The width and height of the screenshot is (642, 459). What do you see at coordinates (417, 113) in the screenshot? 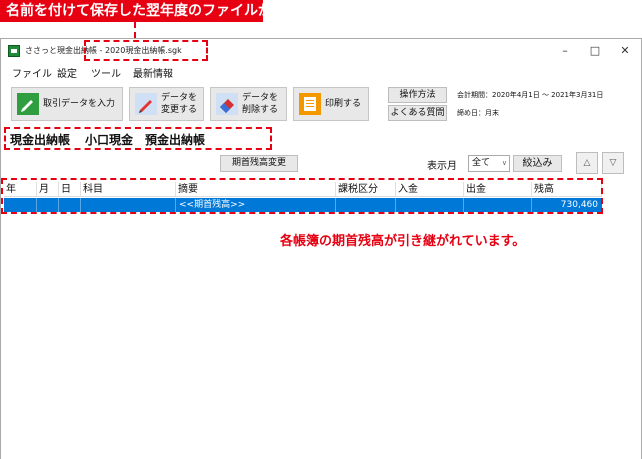
I see `faq-button: よくある質問` at bounding box center [417, 113].